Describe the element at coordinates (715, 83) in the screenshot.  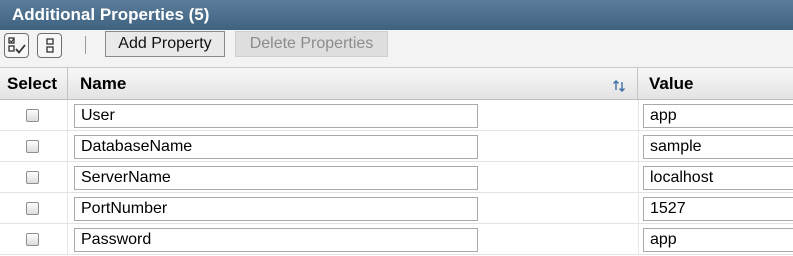
I see `header-value: Value` at that location.